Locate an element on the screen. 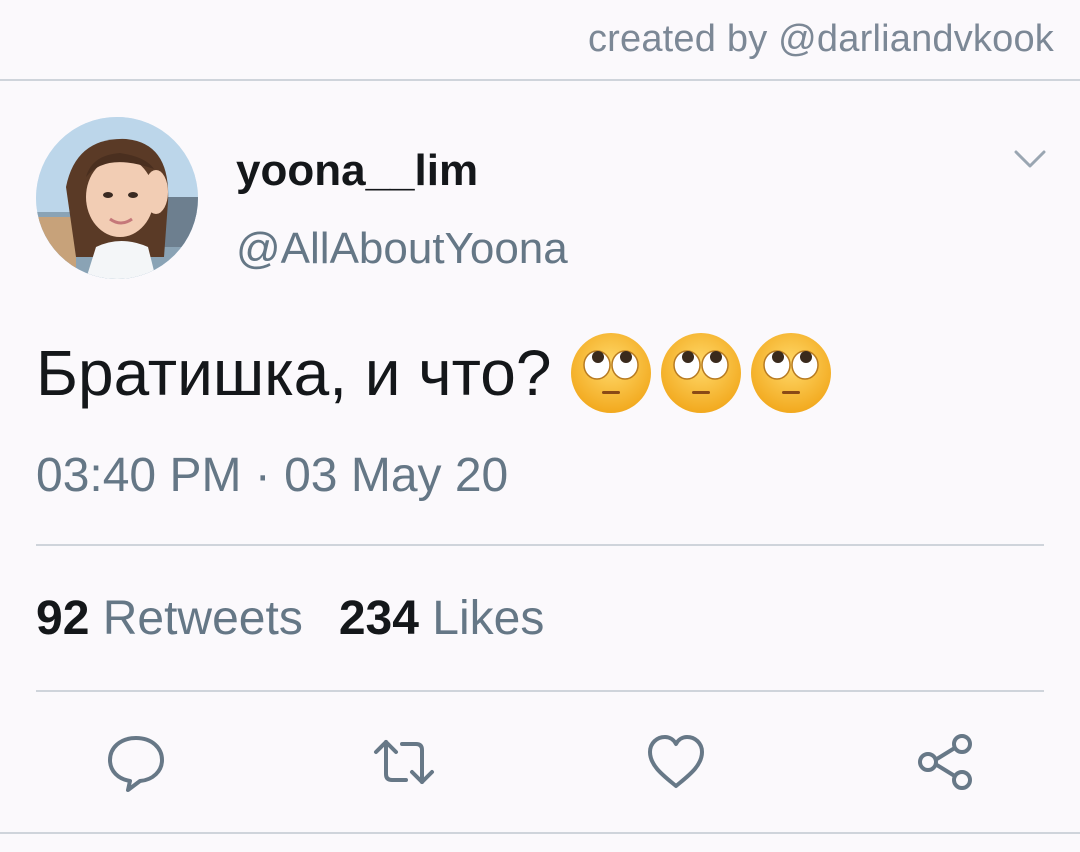  likes-stat: 234 Likes is located at coordinates (442, 618).